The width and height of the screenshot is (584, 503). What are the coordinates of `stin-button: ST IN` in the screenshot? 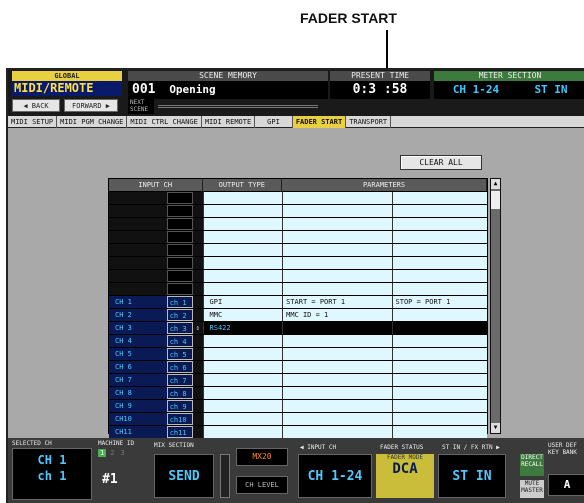 It's located at (472, 476).